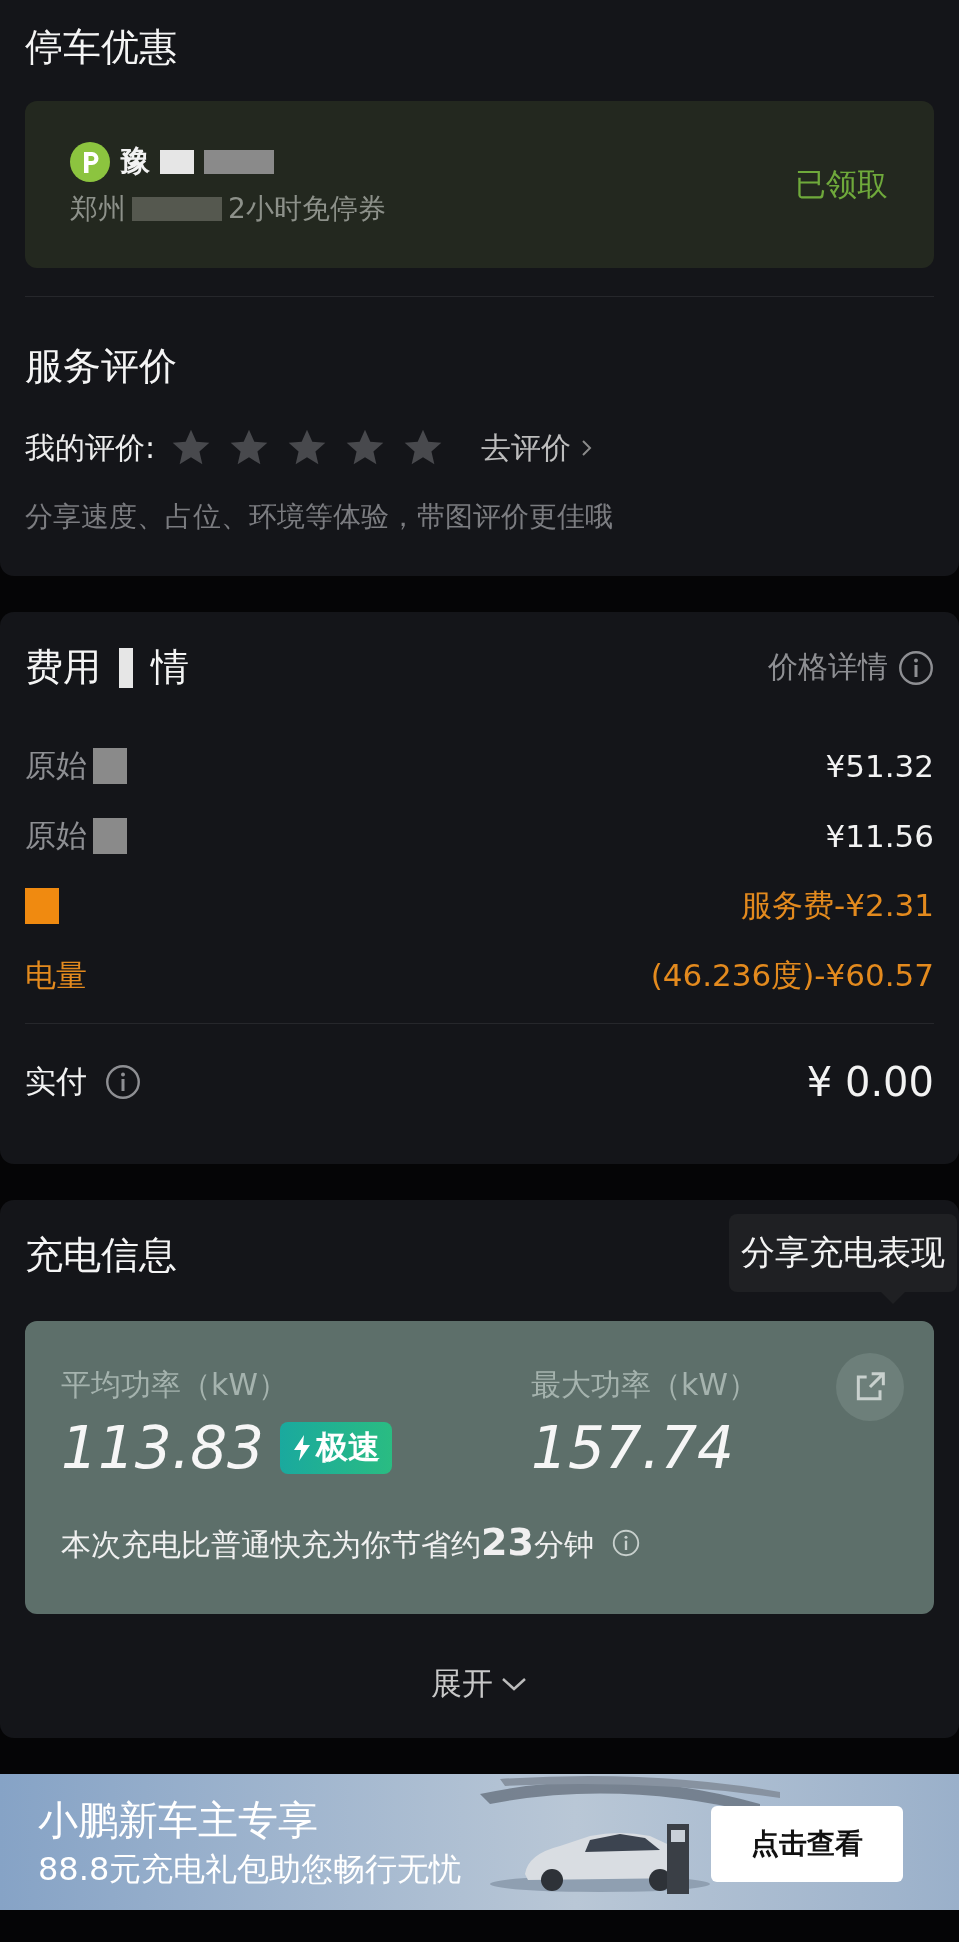 This screenshot has height=1942, width=959. What do you see at coordinates (175, 1385) in the screenshot?
I see `metric-label: 平均功率（kW）` at bounding box center [175, 1385].